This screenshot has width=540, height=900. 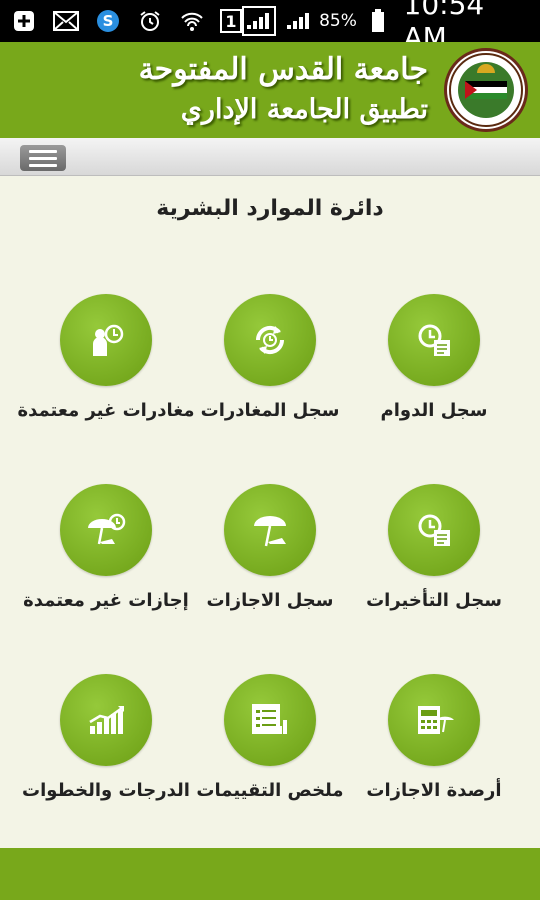 What do you see at coordinates (270, 410) in the screenshot?
I see `tile-label: سجل المغادرات` at bounding box center [270, 410].